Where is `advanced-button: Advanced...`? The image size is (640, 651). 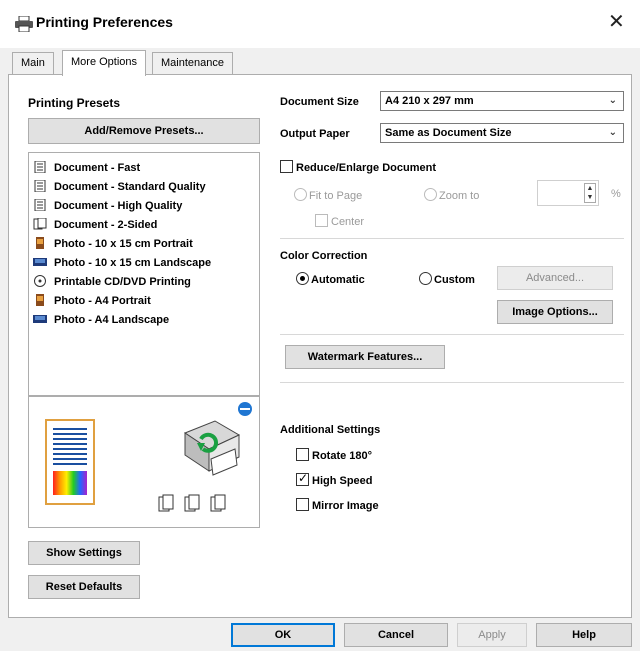
advanced-button: Advanced... is located at coordinates (555, 278).